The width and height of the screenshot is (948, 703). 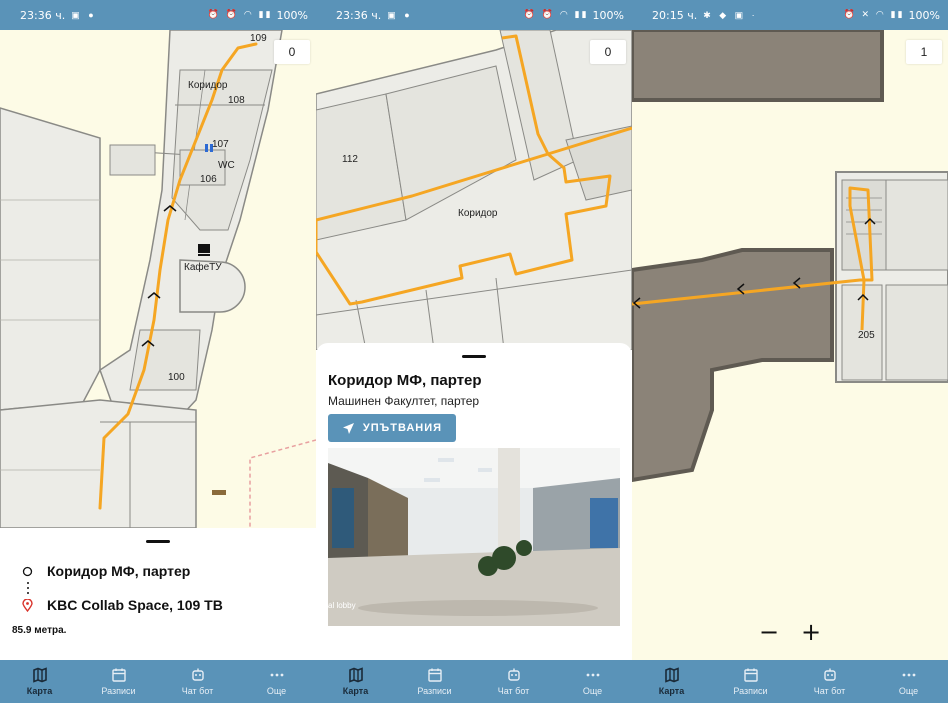 I want to click on place-photo: al lobby, so click(x=474, y=537).